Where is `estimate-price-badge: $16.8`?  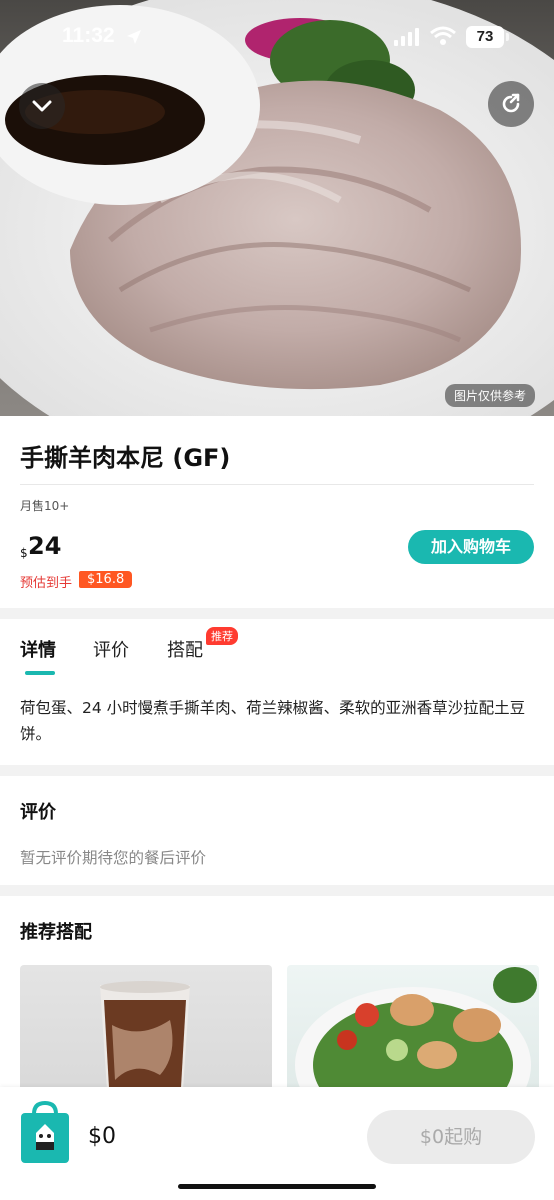 estimate-price-badge: $16.8 is located at coordinates (106, 579).